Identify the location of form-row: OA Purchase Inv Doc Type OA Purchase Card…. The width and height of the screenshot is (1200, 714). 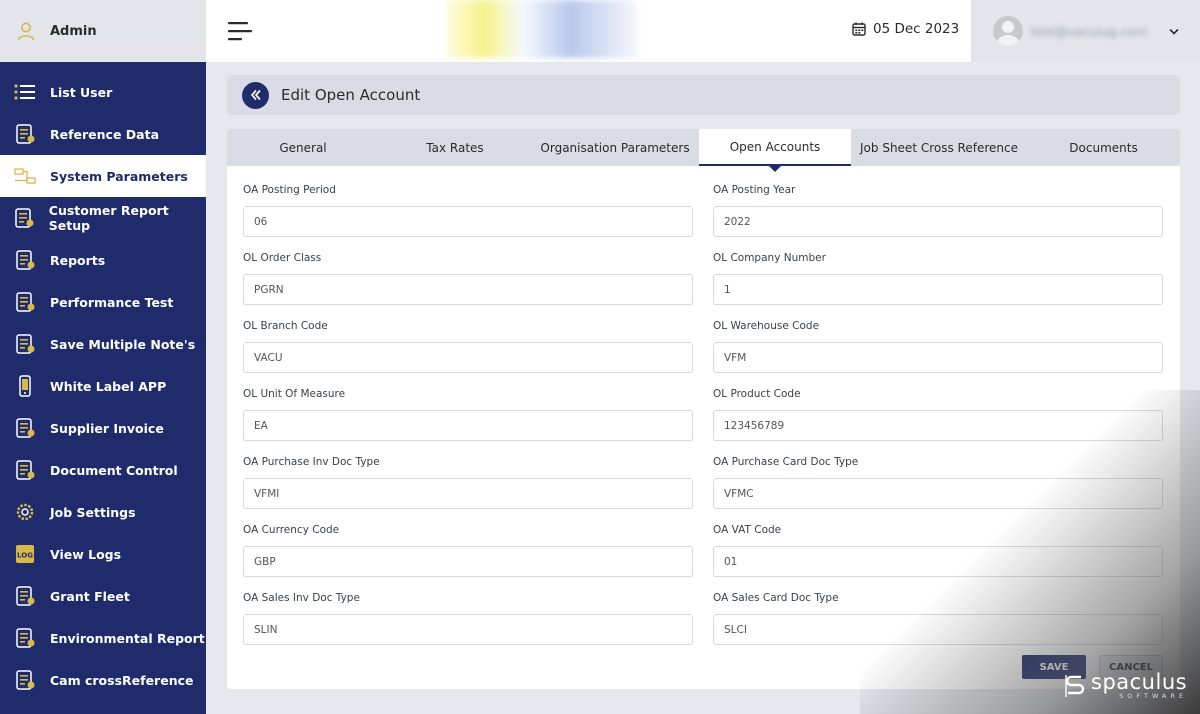
(703, 488).